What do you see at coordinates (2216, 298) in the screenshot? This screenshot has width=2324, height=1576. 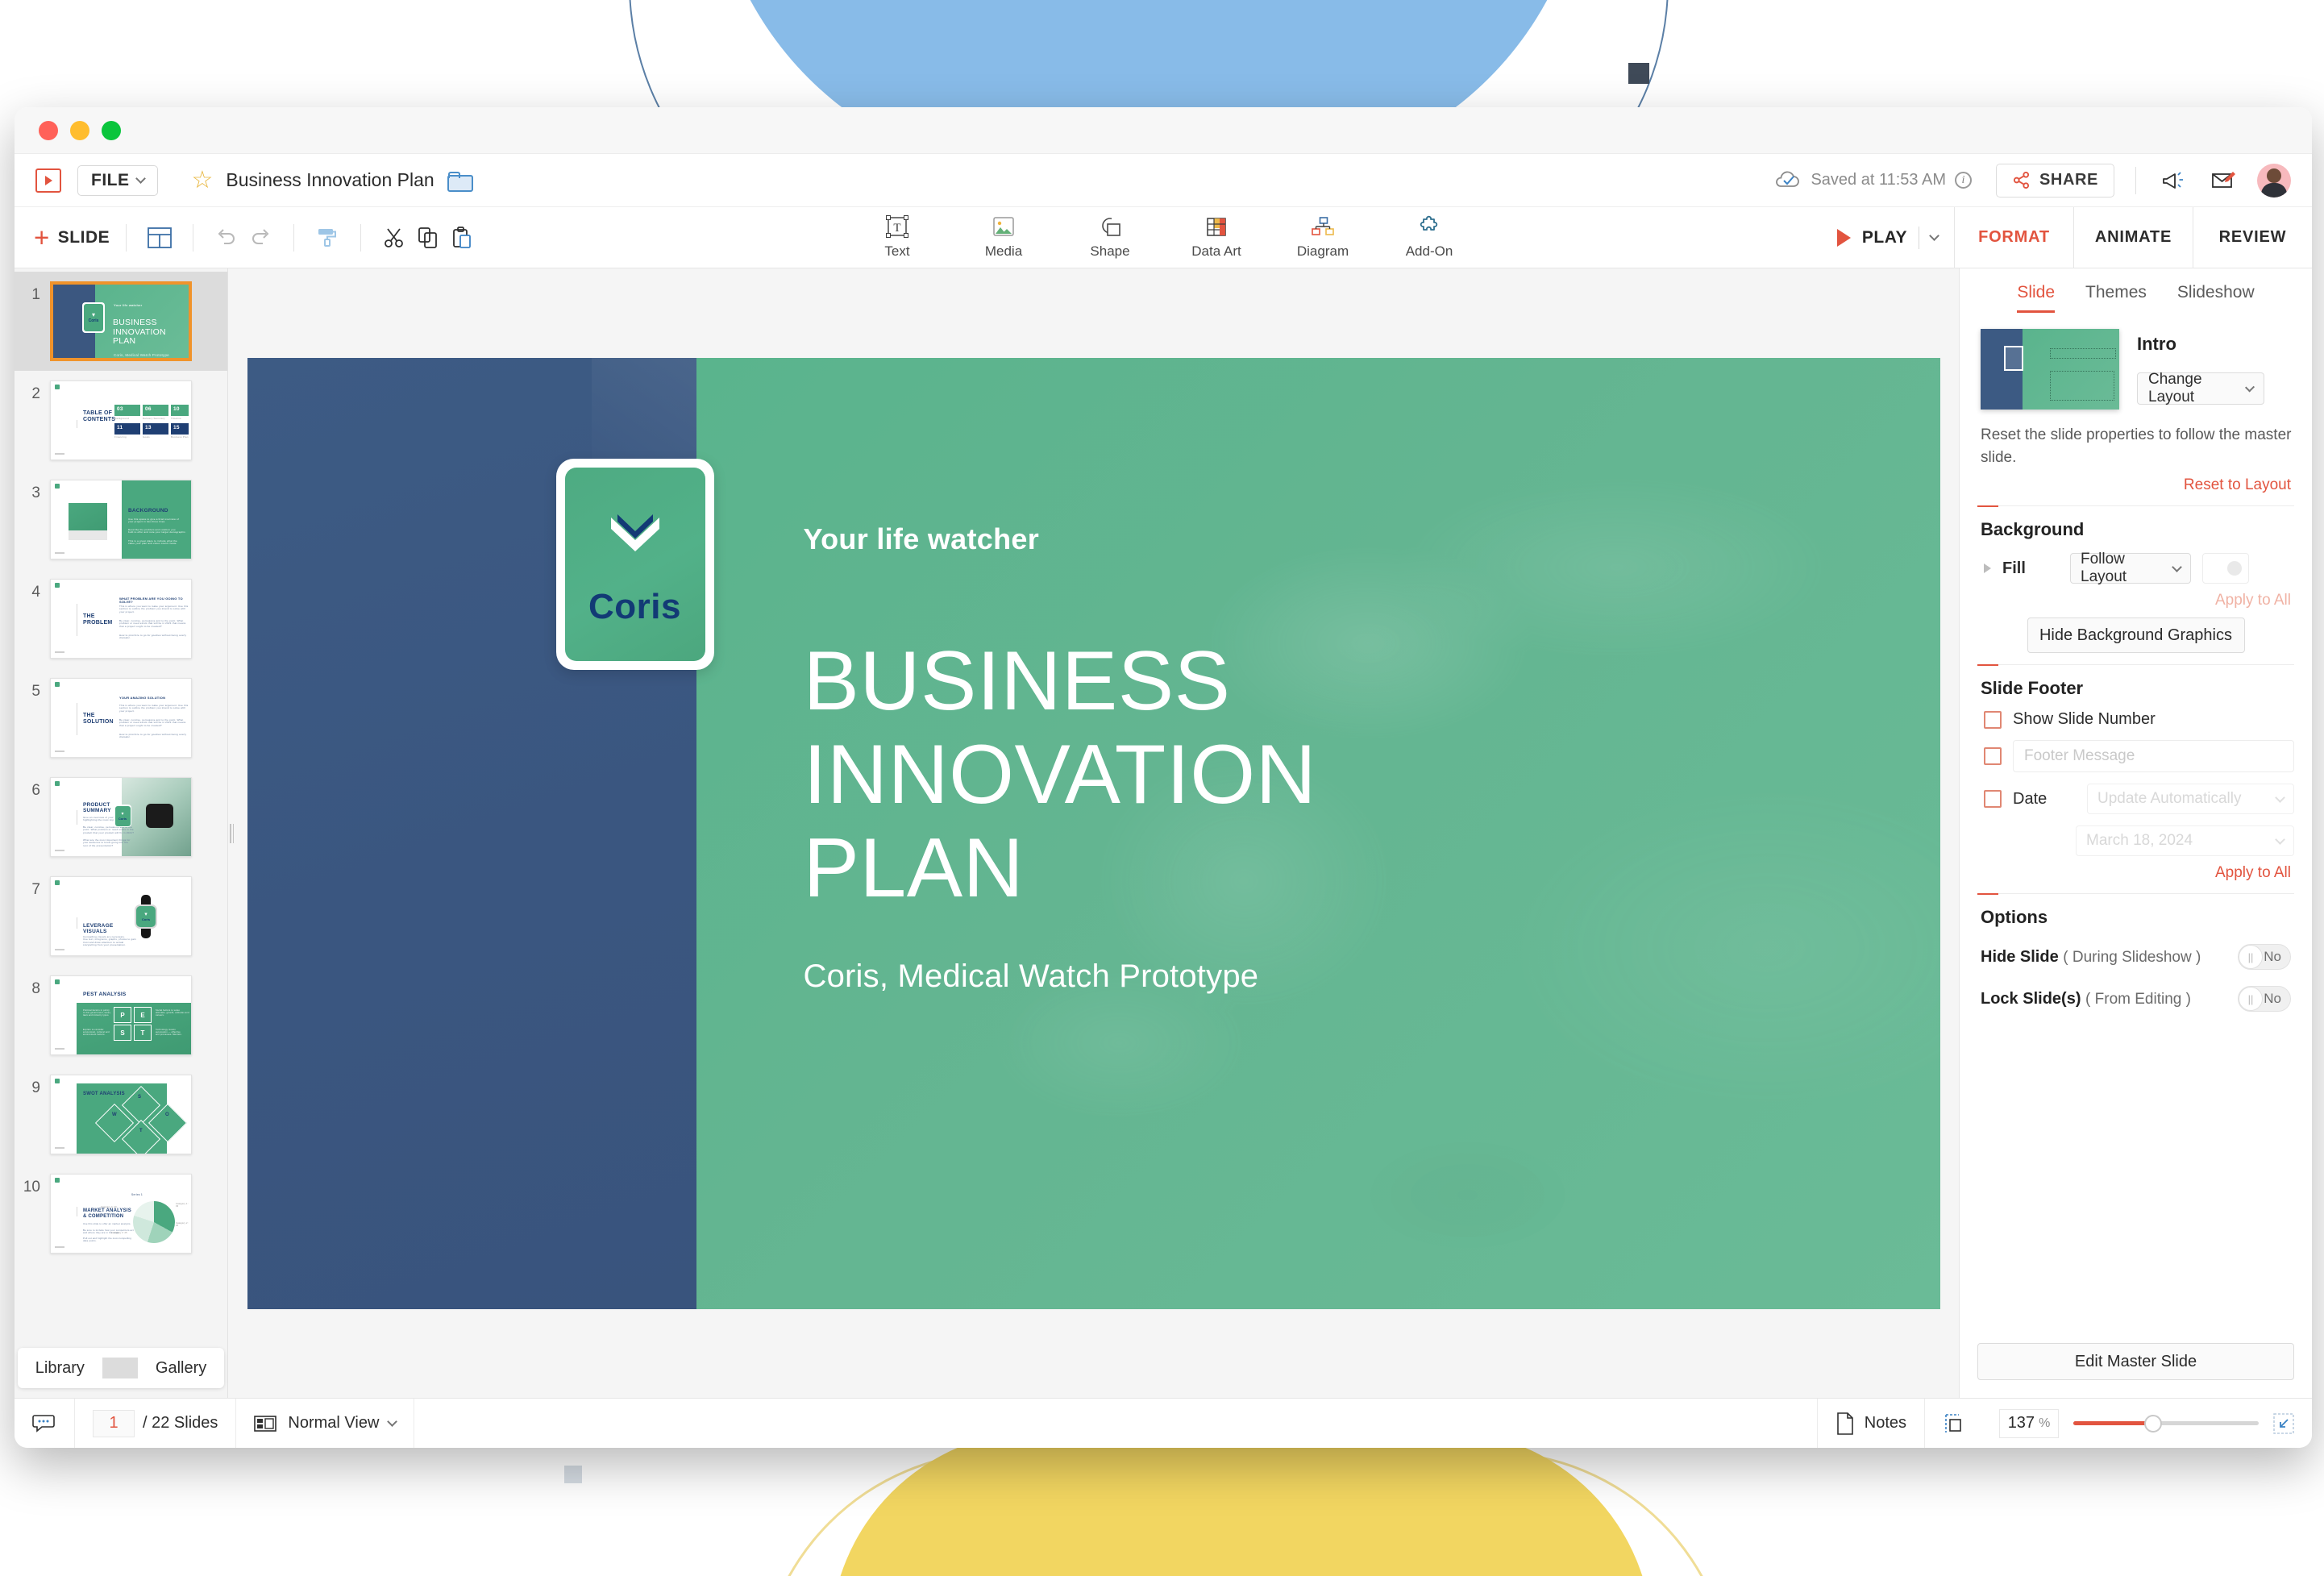 I see `panel-tab-slideshow: Slideshow` at bounding box center [2216, 298].